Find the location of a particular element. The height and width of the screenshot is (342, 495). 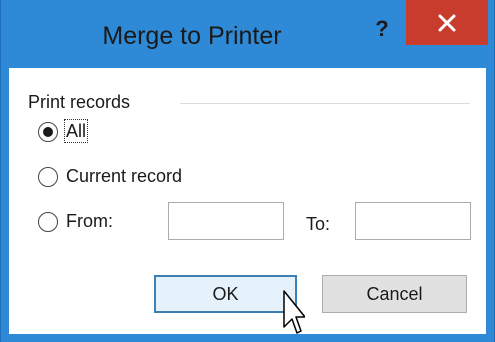

radio-from: From: is located at coordinates (98, 225).